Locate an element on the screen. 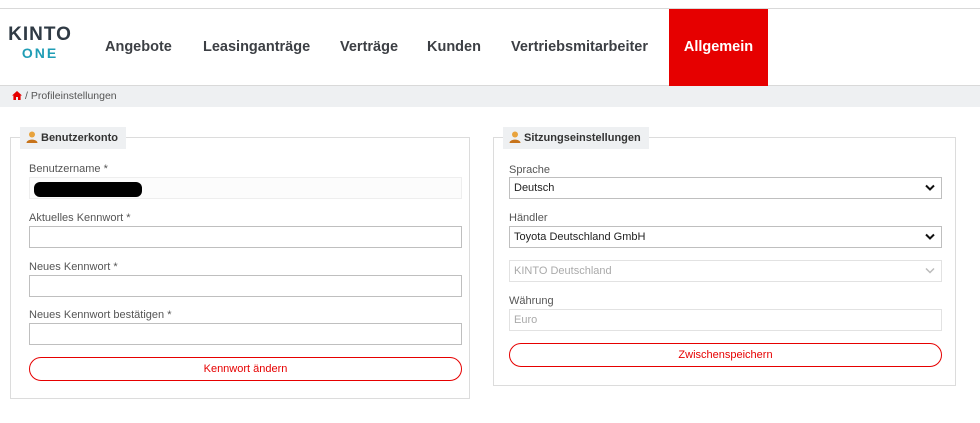  dealer-label: Händler is located at coordinates (528, 218).